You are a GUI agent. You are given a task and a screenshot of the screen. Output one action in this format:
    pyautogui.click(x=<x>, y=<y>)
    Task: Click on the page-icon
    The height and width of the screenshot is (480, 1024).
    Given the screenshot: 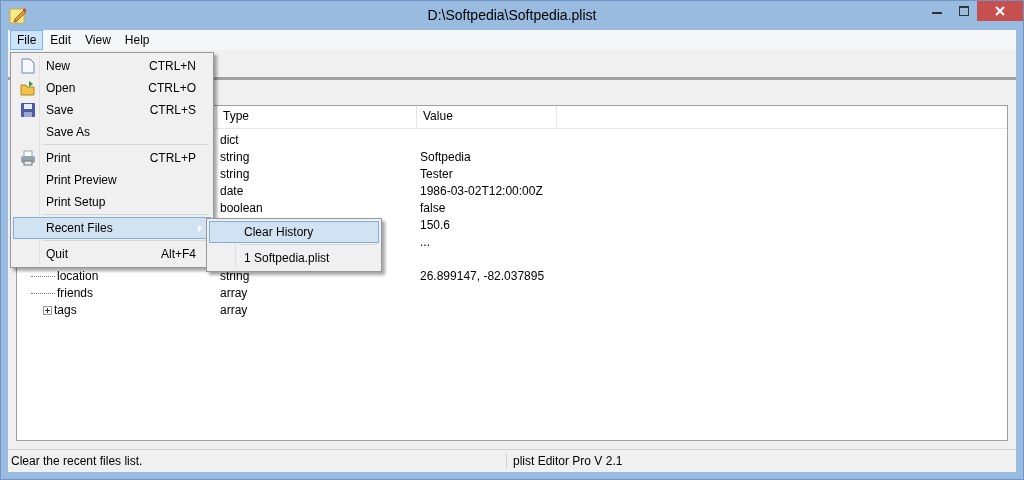 What is the action you would take?
    pyautogui.click(x=28, y=66)
    